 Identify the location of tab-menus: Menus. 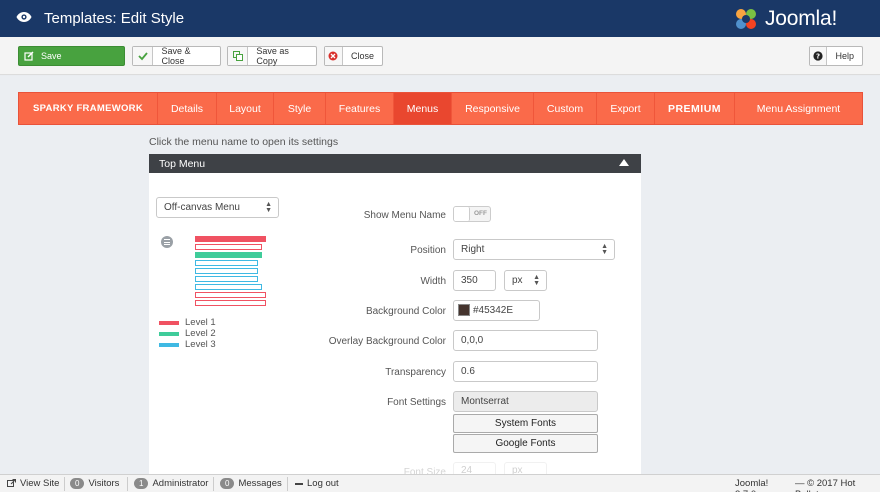
(423, 108).